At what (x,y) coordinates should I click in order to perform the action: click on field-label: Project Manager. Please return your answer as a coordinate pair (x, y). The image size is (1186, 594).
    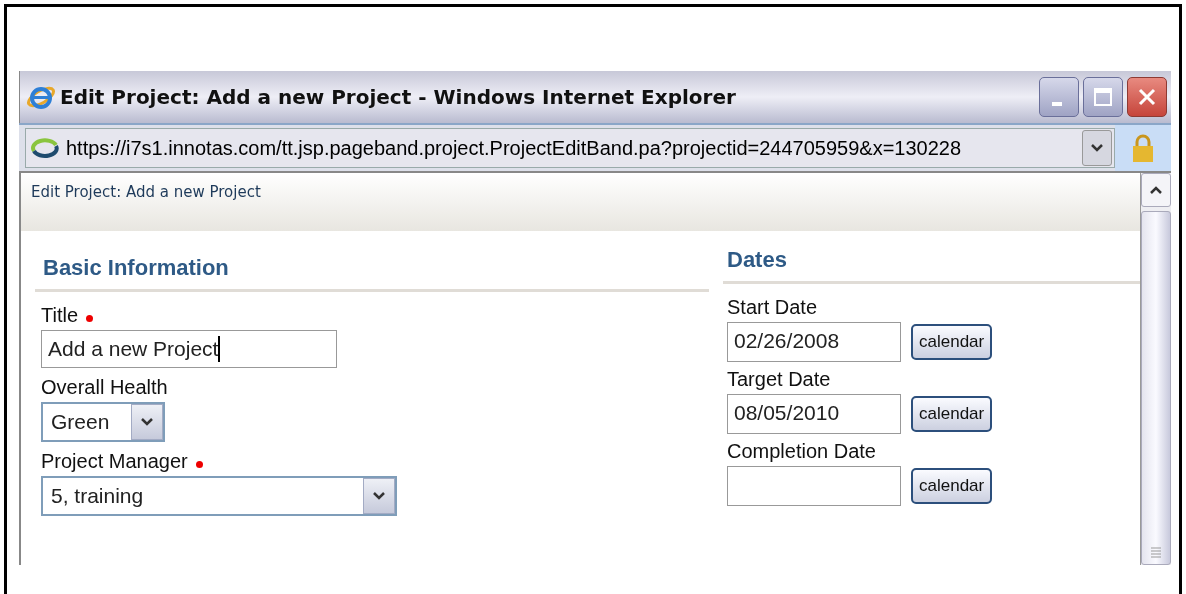
    Looking at the image, I should click on (114, 461).